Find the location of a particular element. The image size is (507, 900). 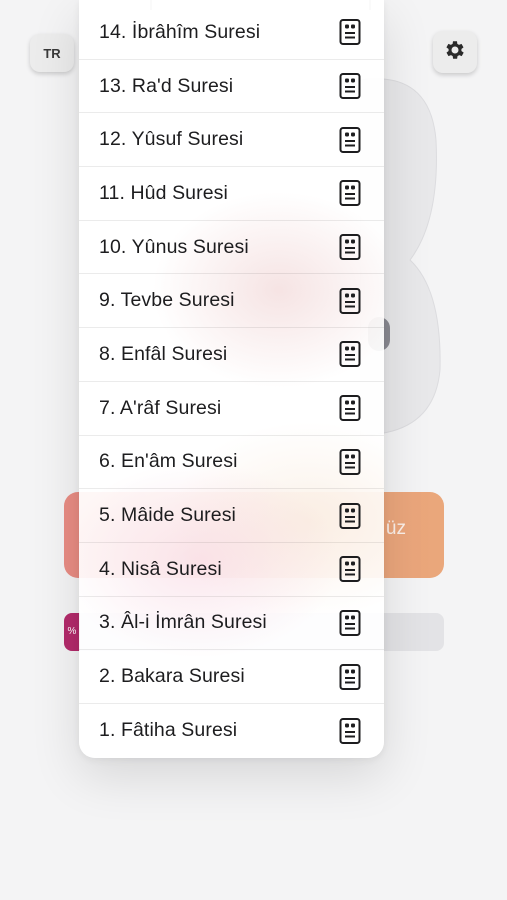

menu-item: 11. Hûd Suresi is located at coordinates (231, 194).